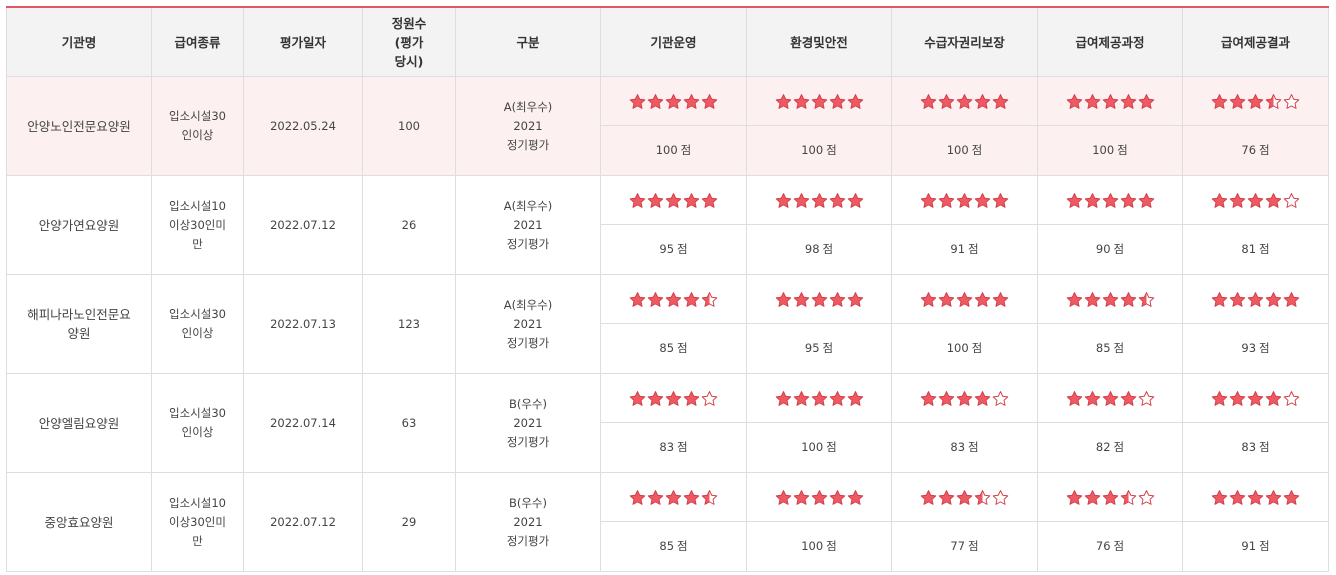  What do you see at coordinates (409, 423) in the screenshot?
I see `capacity-cell: 63` at bounding box center [409, 423].